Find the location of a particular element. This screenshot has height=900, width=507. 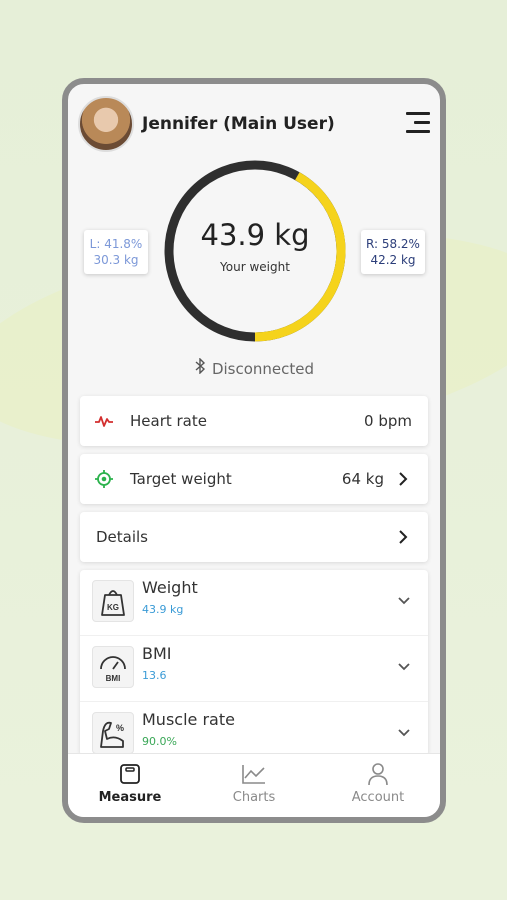

right-percent: R: 58.2% is located at coordinates (393, 244).